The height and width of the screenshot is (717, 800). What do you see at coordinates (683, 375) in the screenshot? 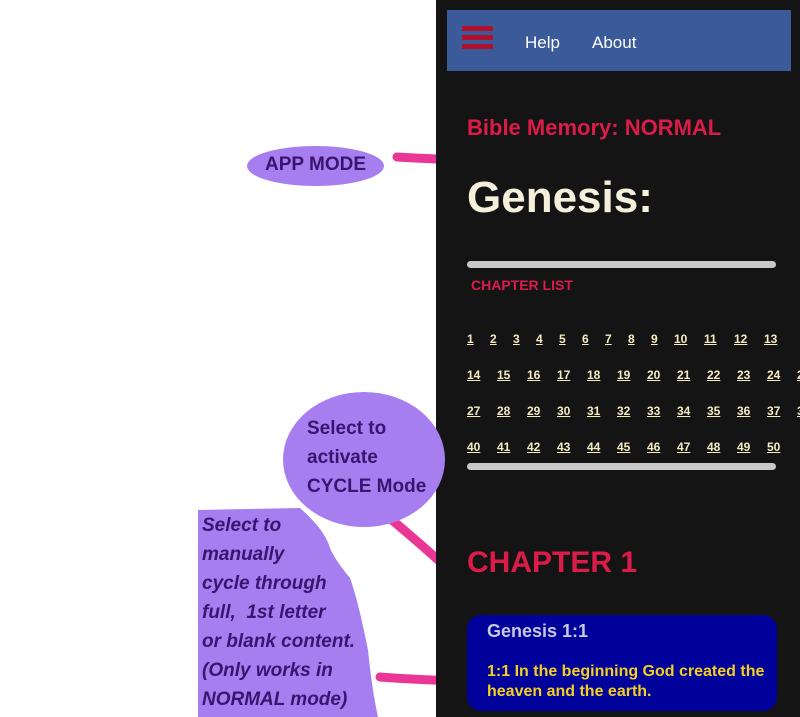
I see `chapter-link-21: 21` at bounding box center [683, 375].